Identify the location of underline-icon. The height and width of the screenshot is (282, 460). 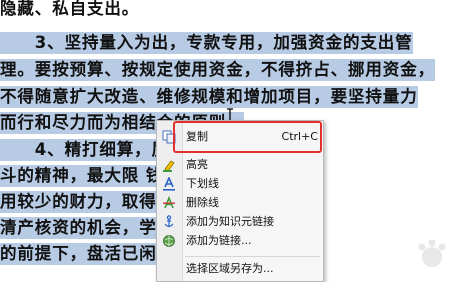
(169, 184).